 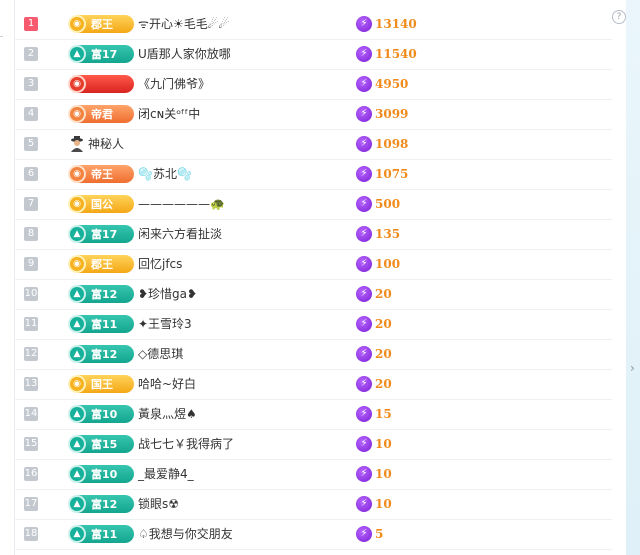 What do you see at coordinates (31, 324) in the screenshot?
I see `rank-number: 11` at bounding box center [31, 324].